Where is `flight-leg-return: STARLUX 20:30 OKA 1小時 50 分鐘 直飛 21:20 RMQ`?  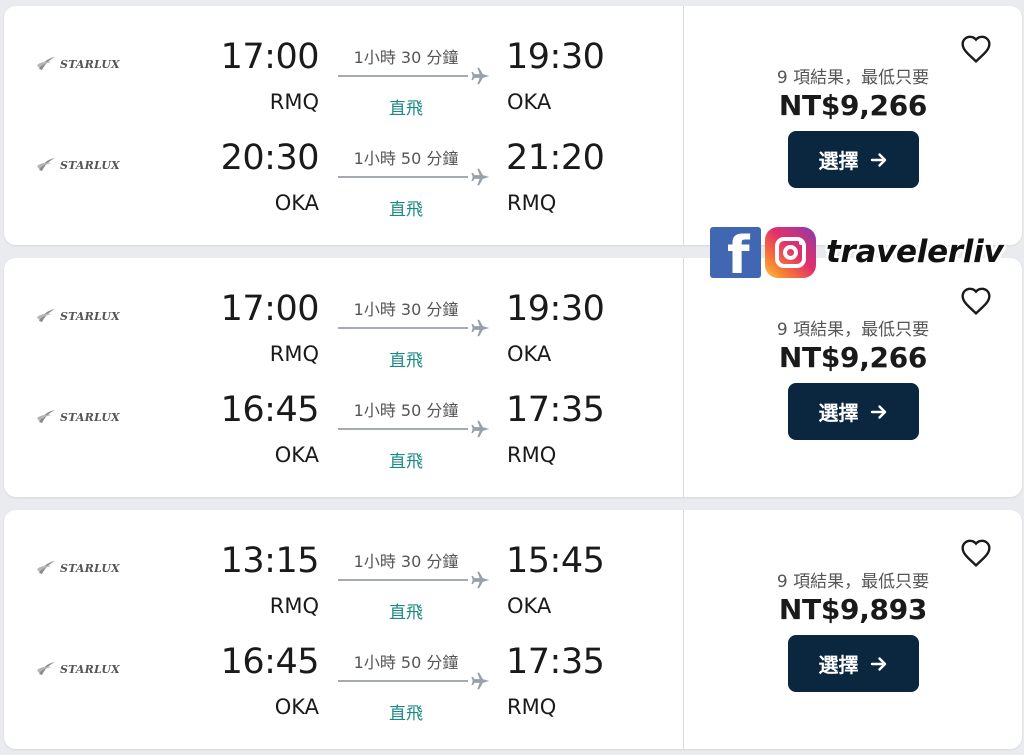
flight-leg-return: STARLUX 20:30 OKA 1小時 50 分鐘 直飛 21:20 RMQ is located at coordinates (343, 167).